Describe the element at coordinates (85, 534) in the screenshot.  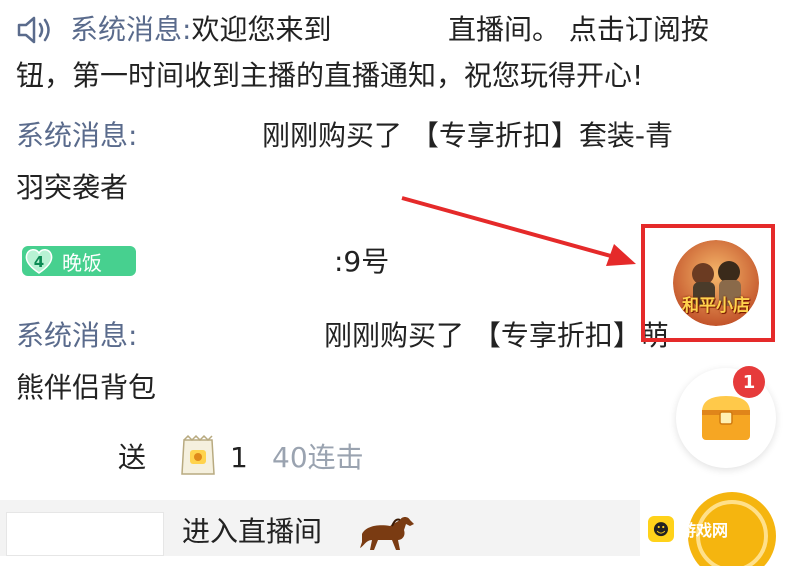
I see `entry-username-box` at that location.